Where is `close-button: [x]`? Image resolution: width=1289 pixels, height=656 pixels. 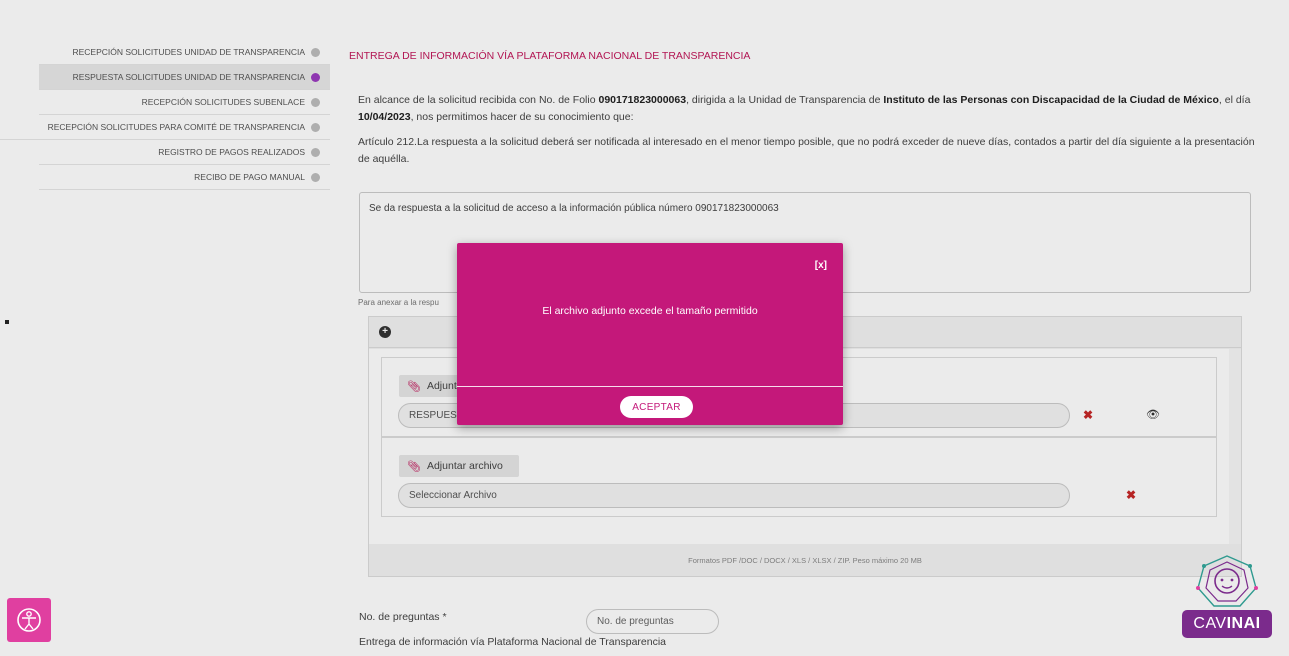 close-button: [x] is located at coordinates (821, 265).